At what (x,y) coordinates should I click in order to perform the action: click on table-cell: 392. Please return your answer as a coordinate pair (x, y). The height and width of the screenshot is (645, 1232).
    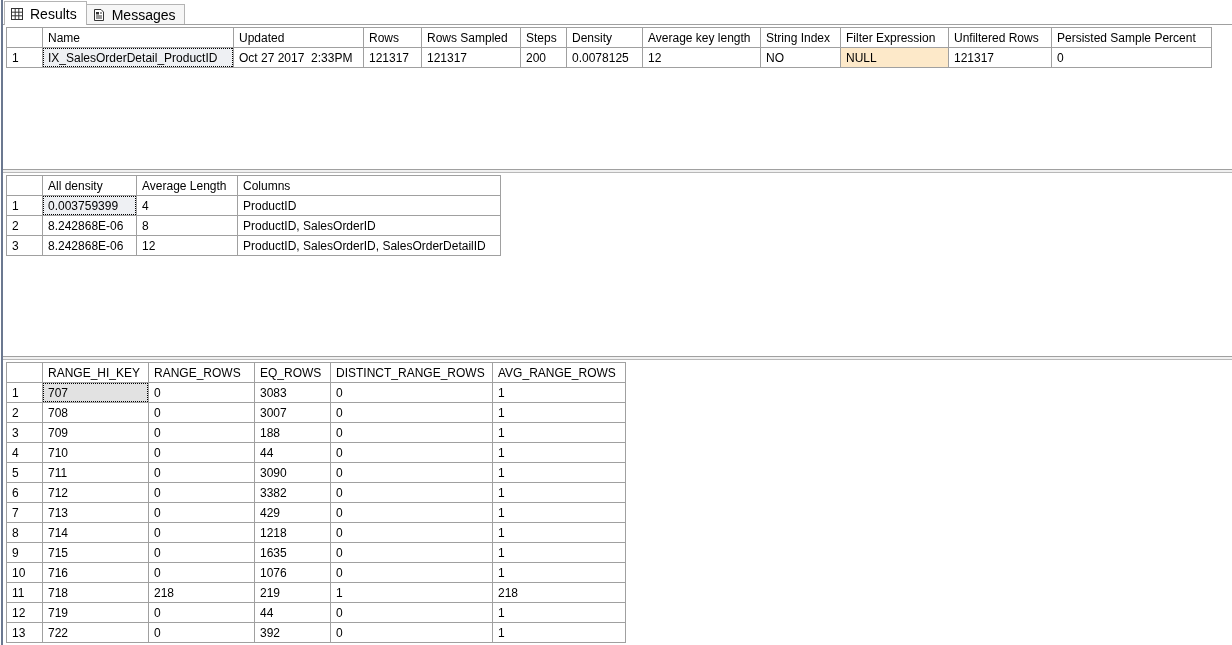
    Looking at the image, I should click on (292, 632).